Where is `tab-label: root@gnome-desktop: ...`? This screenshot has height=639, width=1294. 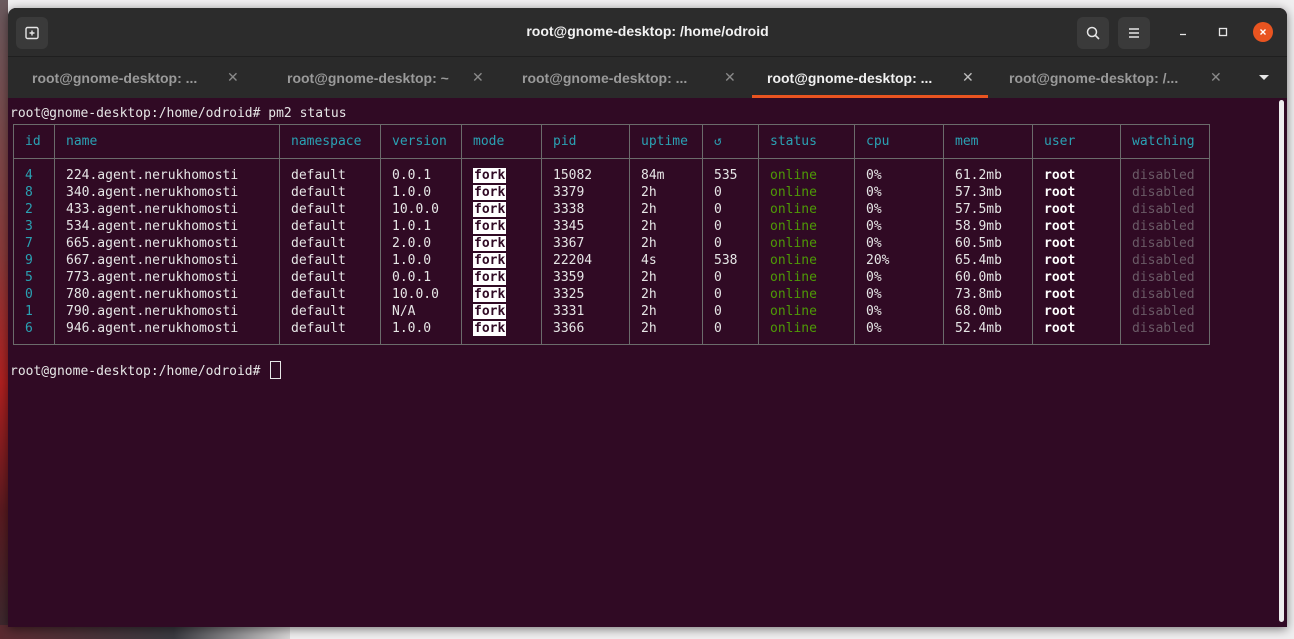
tab-label: root@gnome-desktop: ... is located at coordinates (605, 77).